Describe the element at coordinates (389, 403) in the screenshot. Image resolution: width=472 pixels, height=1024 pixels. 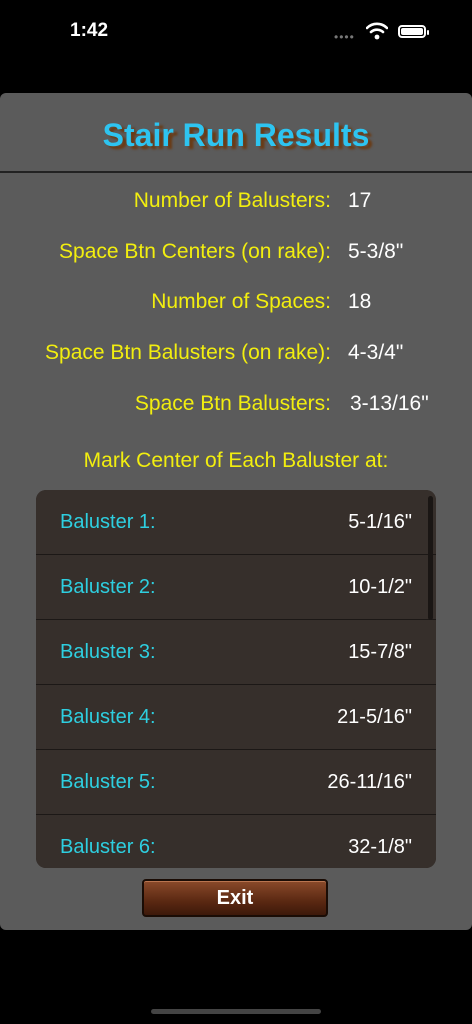
I see `result-value: 3-13/16"` at that location.